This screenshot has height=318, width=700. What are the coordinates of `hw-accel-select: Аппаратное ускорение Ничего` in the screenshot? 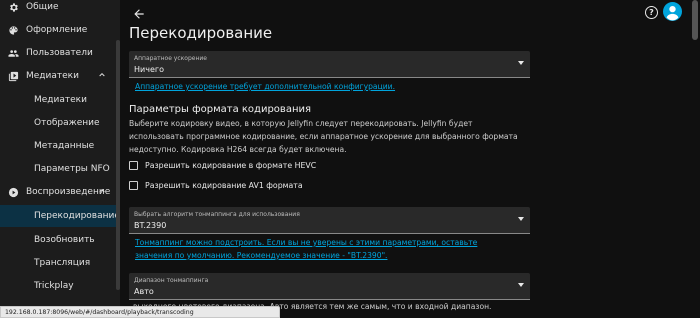 It's located at (329, 64).